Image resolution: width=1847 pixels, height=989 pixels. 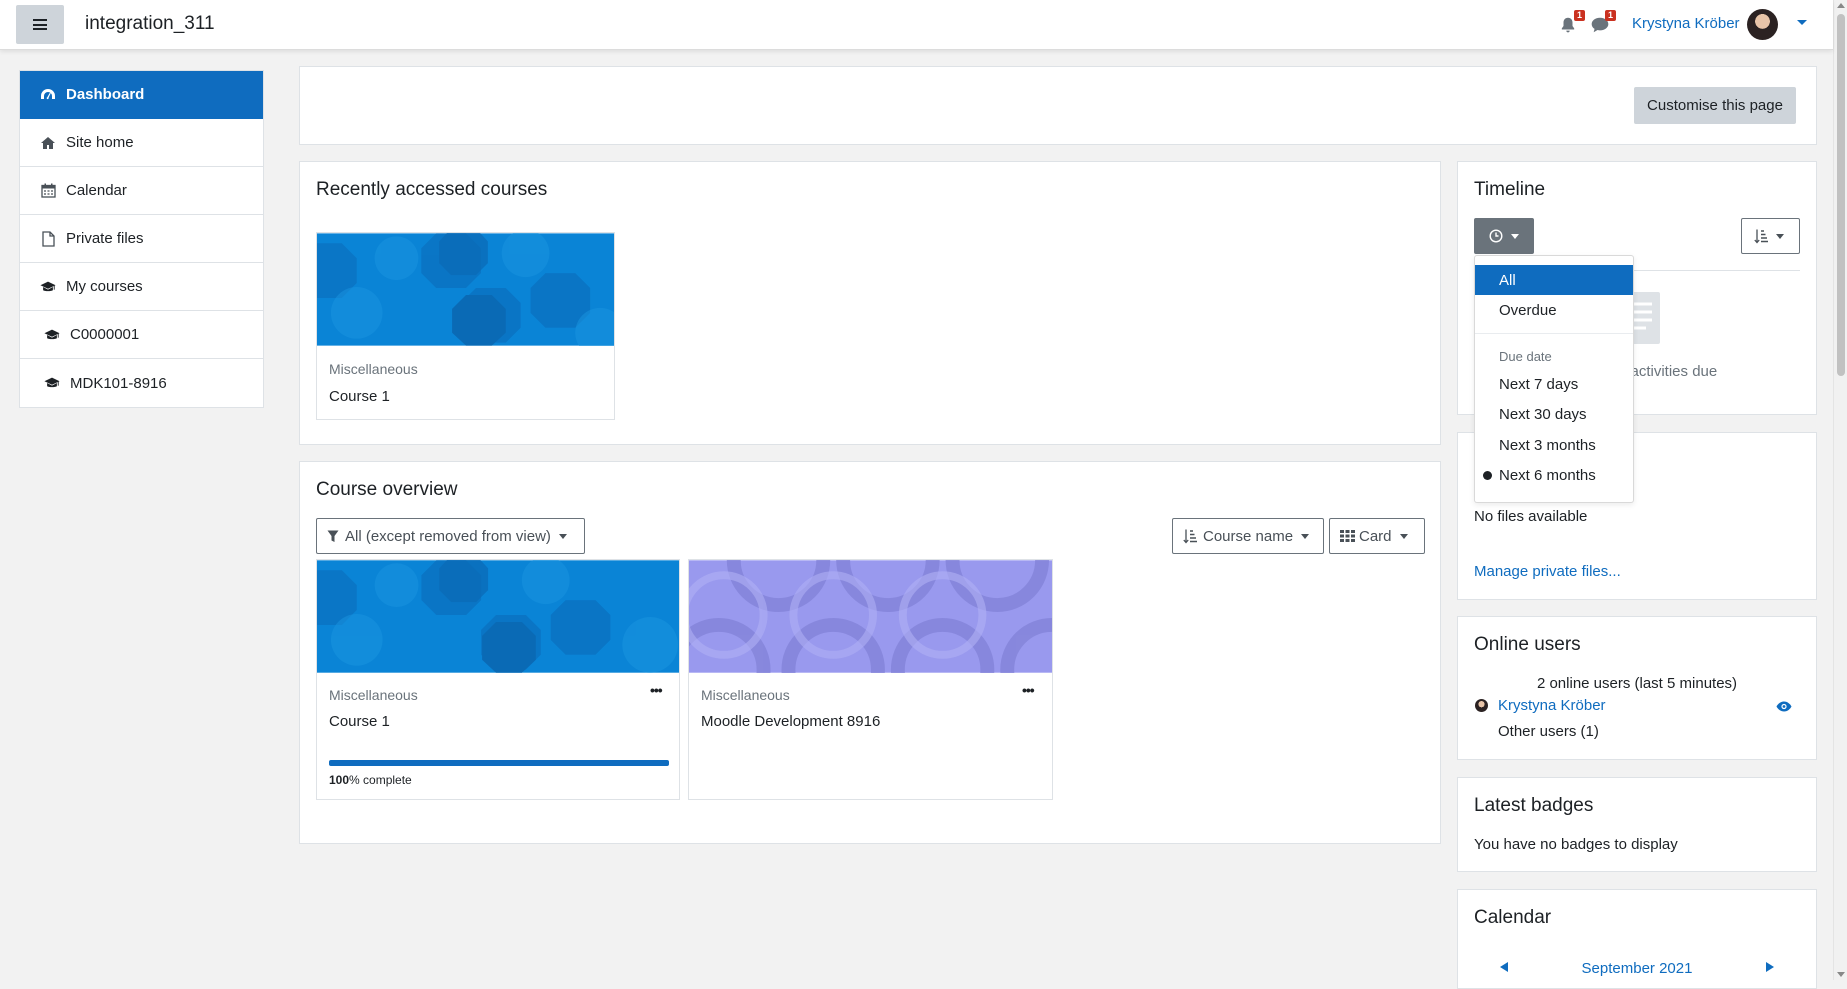 I want to click on timeline-filter-next-6-months: Next 6 months, so click(x=1554, y=475).